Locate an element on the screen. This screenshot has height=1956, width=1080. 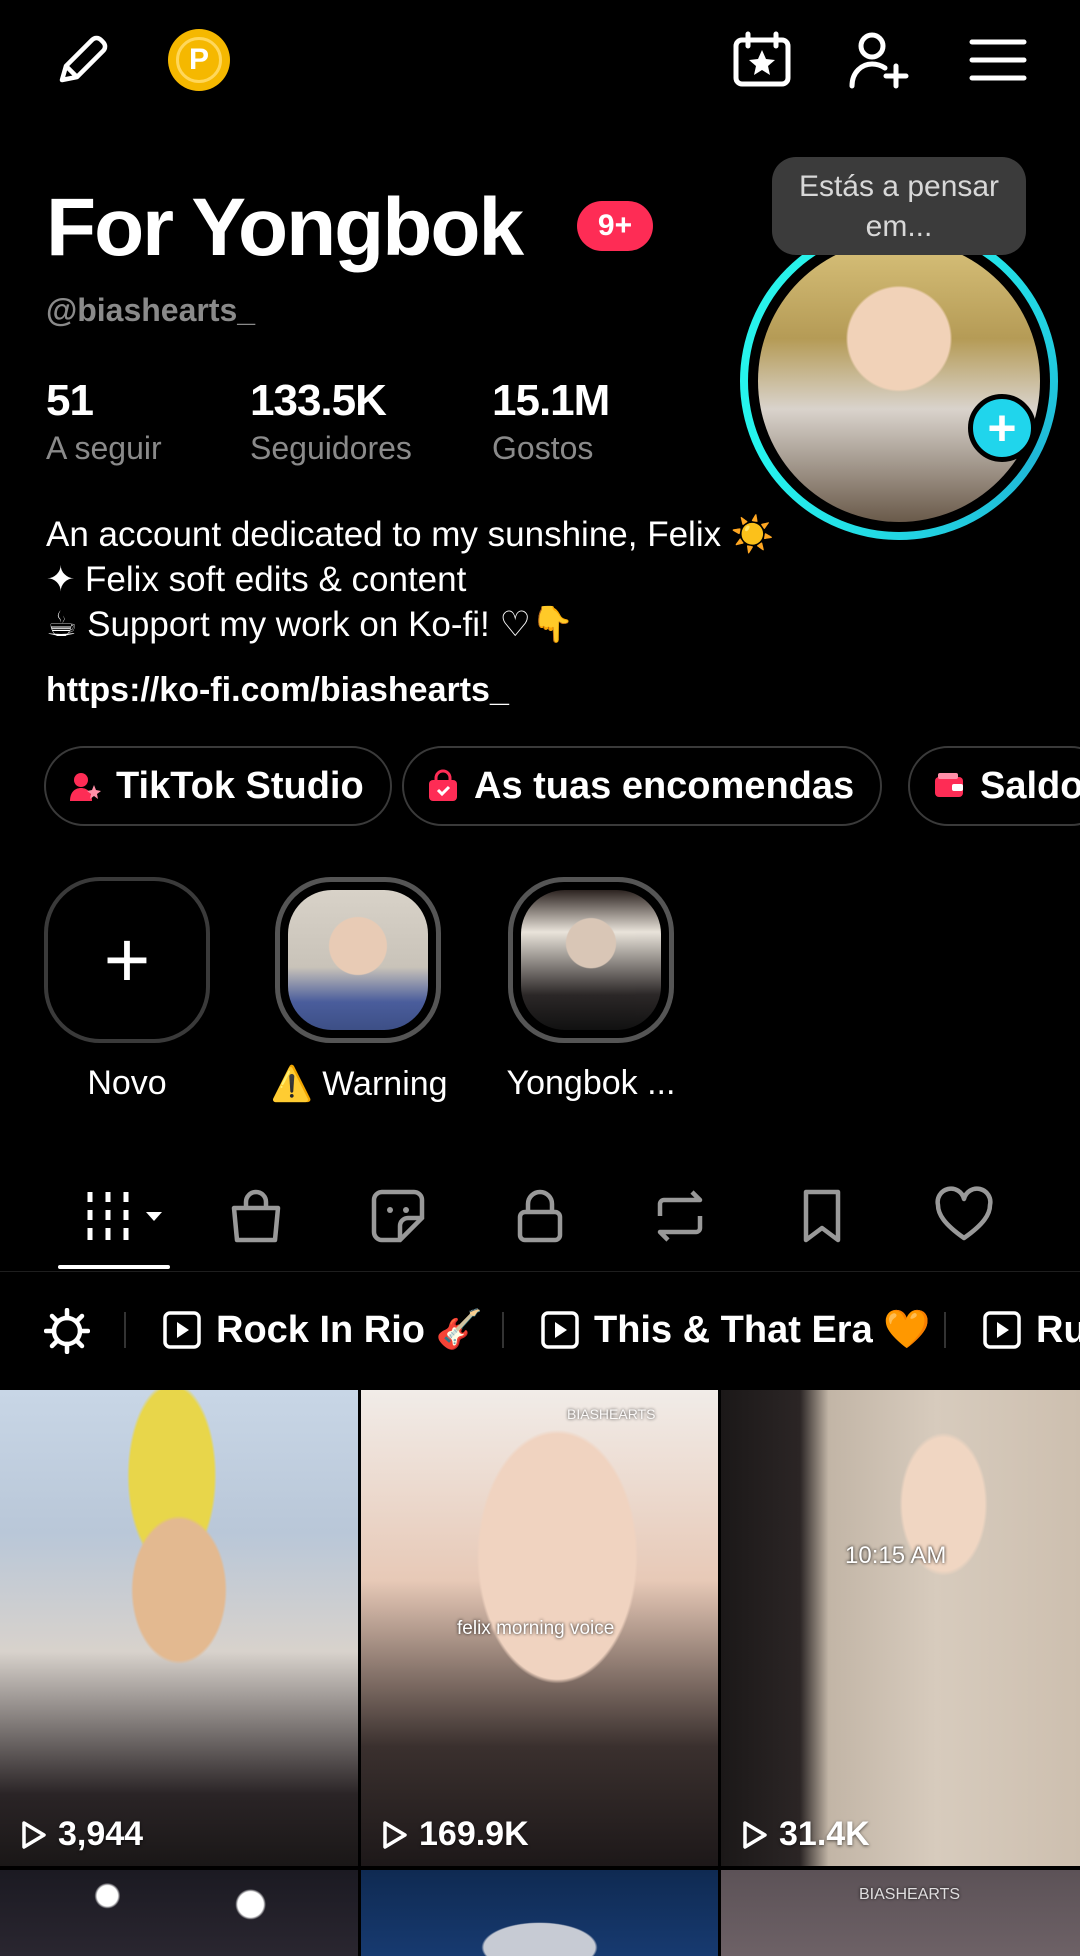
shop-bag-icon is located at coordinates (256, 1216).